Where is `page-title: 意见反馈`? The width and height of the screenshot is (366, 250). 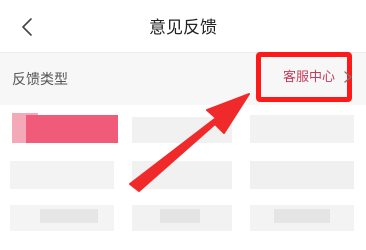
page-title: 意见反馈 is located at coordinates (183, 28).